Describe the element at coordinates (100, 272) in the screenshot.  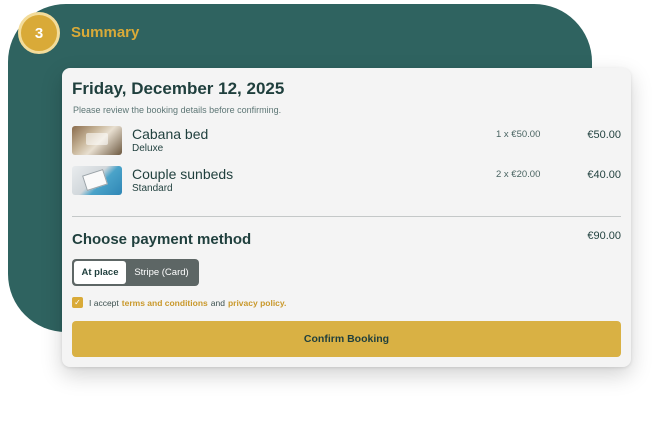
I see `payment-option-at-place: At place` at that location.